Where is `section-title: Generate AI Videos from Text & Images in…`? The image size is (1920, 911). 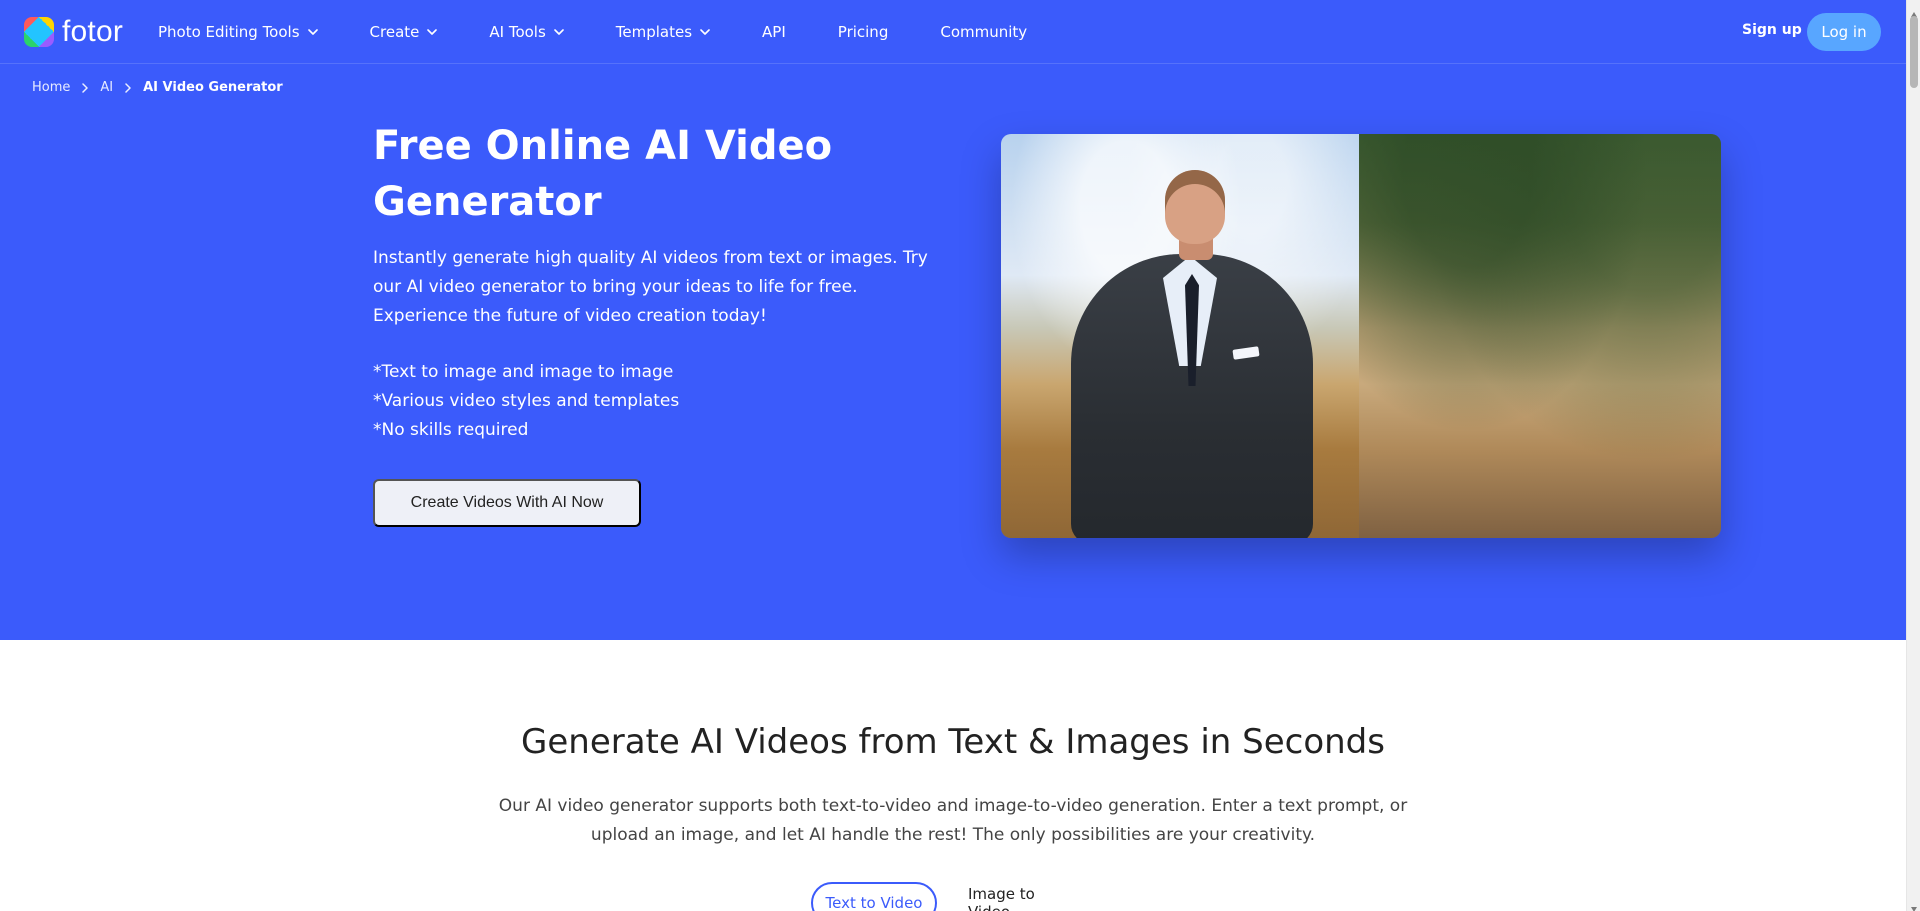 section-title: Generate AI Videos from Text & Images in… is located at coordinates (953, 742).